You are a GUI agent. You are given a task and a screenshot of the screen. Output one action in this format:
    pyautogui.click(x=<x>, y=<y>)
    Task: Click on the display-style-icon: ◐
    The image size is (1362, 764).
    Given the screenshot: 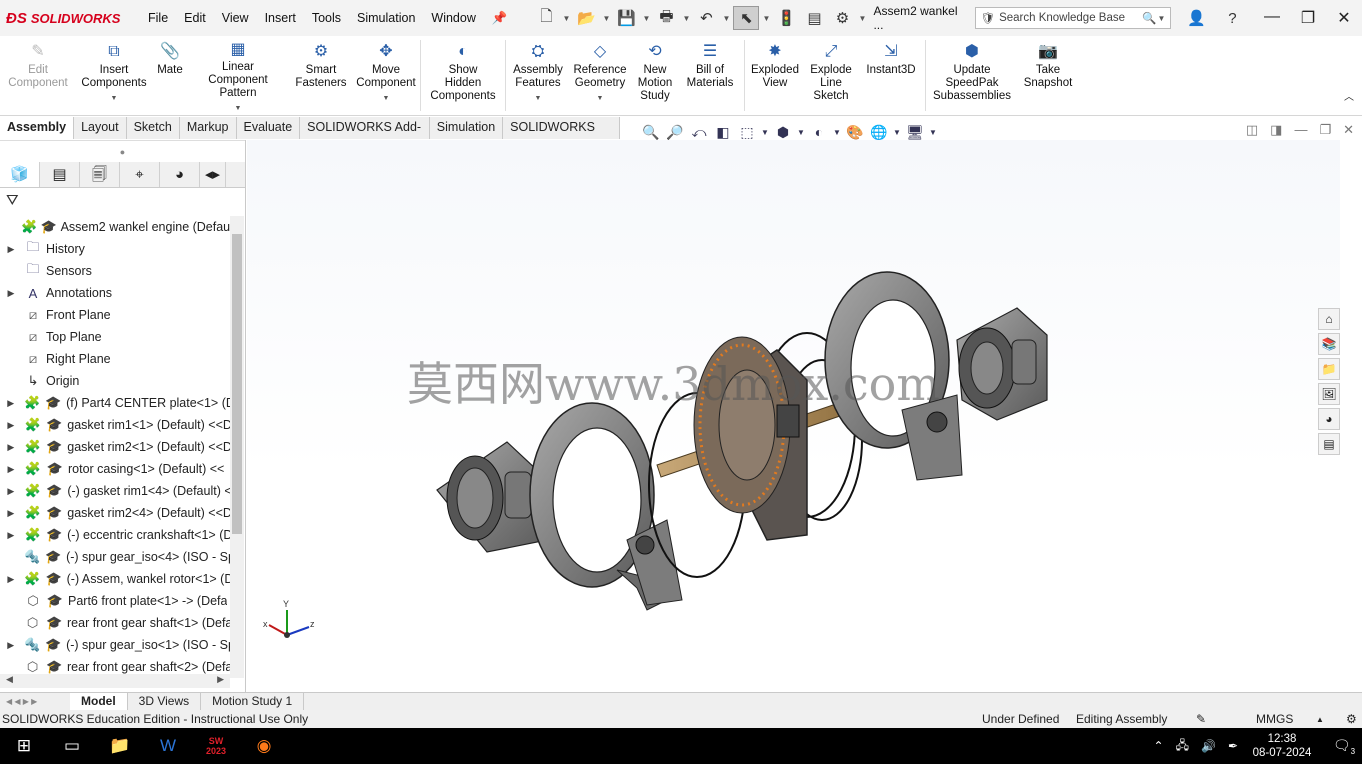 What is the action you would take?
    pyautogui.click(x=819, y=132)
    